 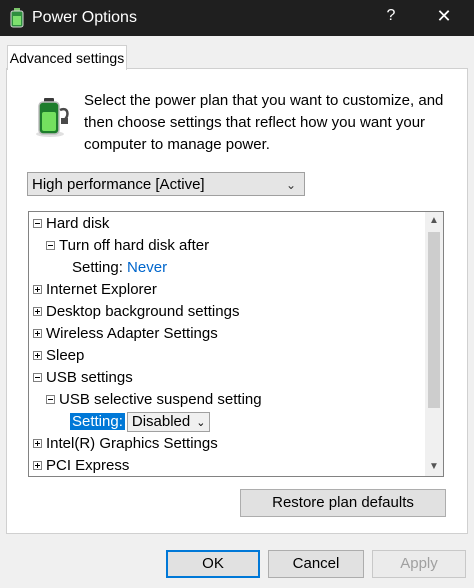 What do you see at coordinates (125, 334) in the screenshot?
I see `tree-item-wireless-adapter: Wireless Adapter Settings` at bounding box center [125, 334].